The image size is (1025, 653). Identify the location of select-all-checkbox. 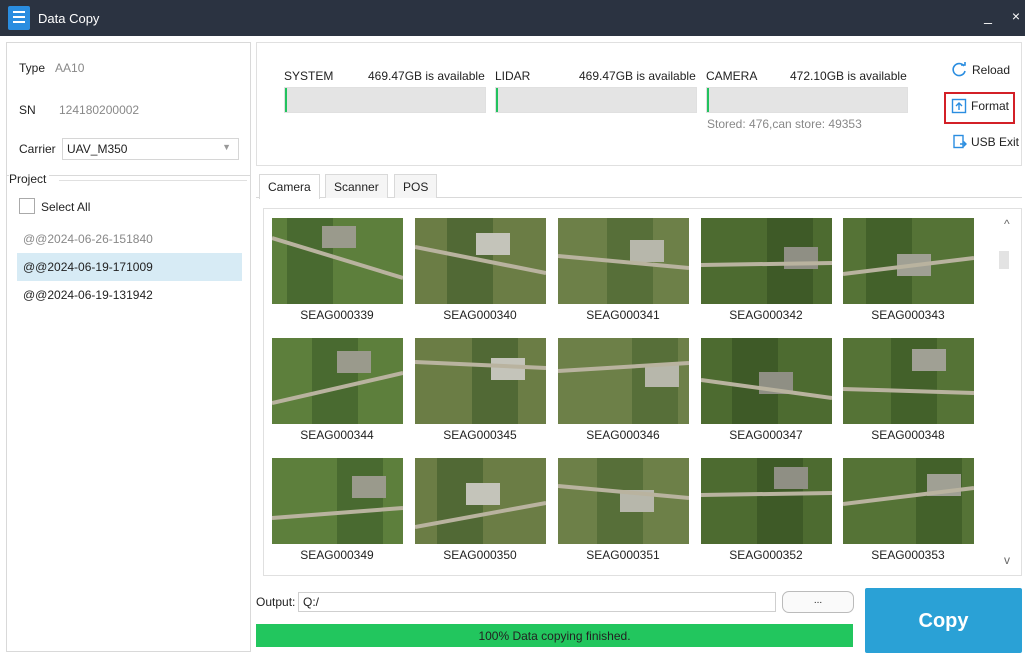
(27, 206).